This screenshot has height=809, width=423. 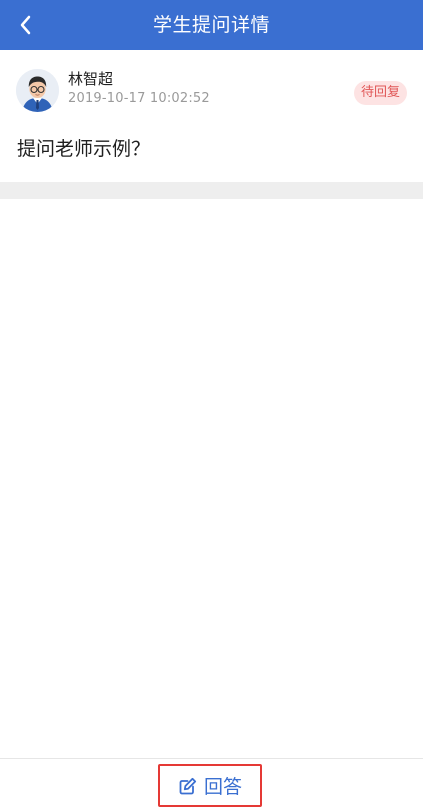 I want to click on avatar-icon, so click(x=37, y=90).